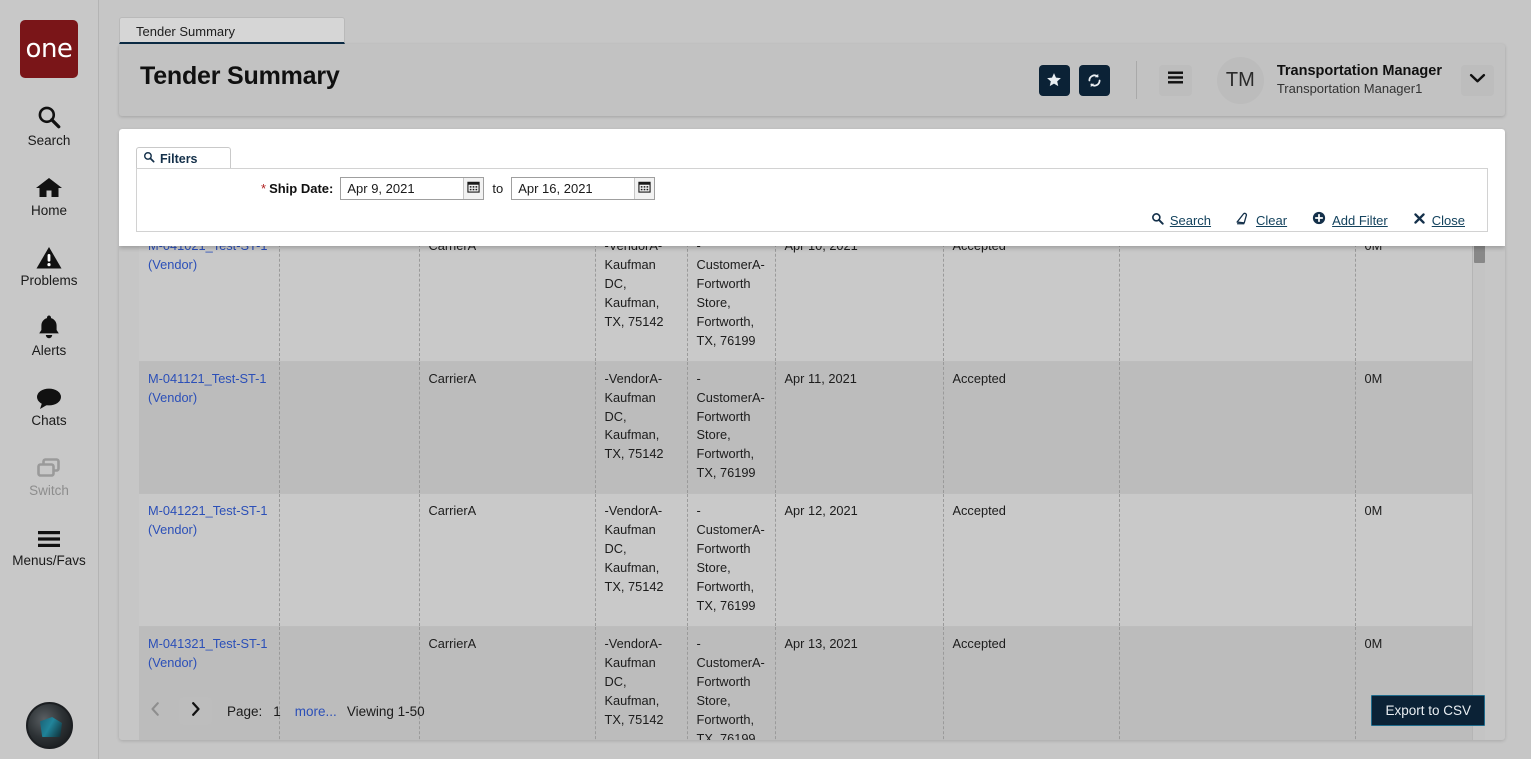 This screenshot has height=759, width=1531. Describe the element at coordinates (1308, 220) in the screenshot. I see `filter-action-bar: Search Clear Add Filter Close` at that location.